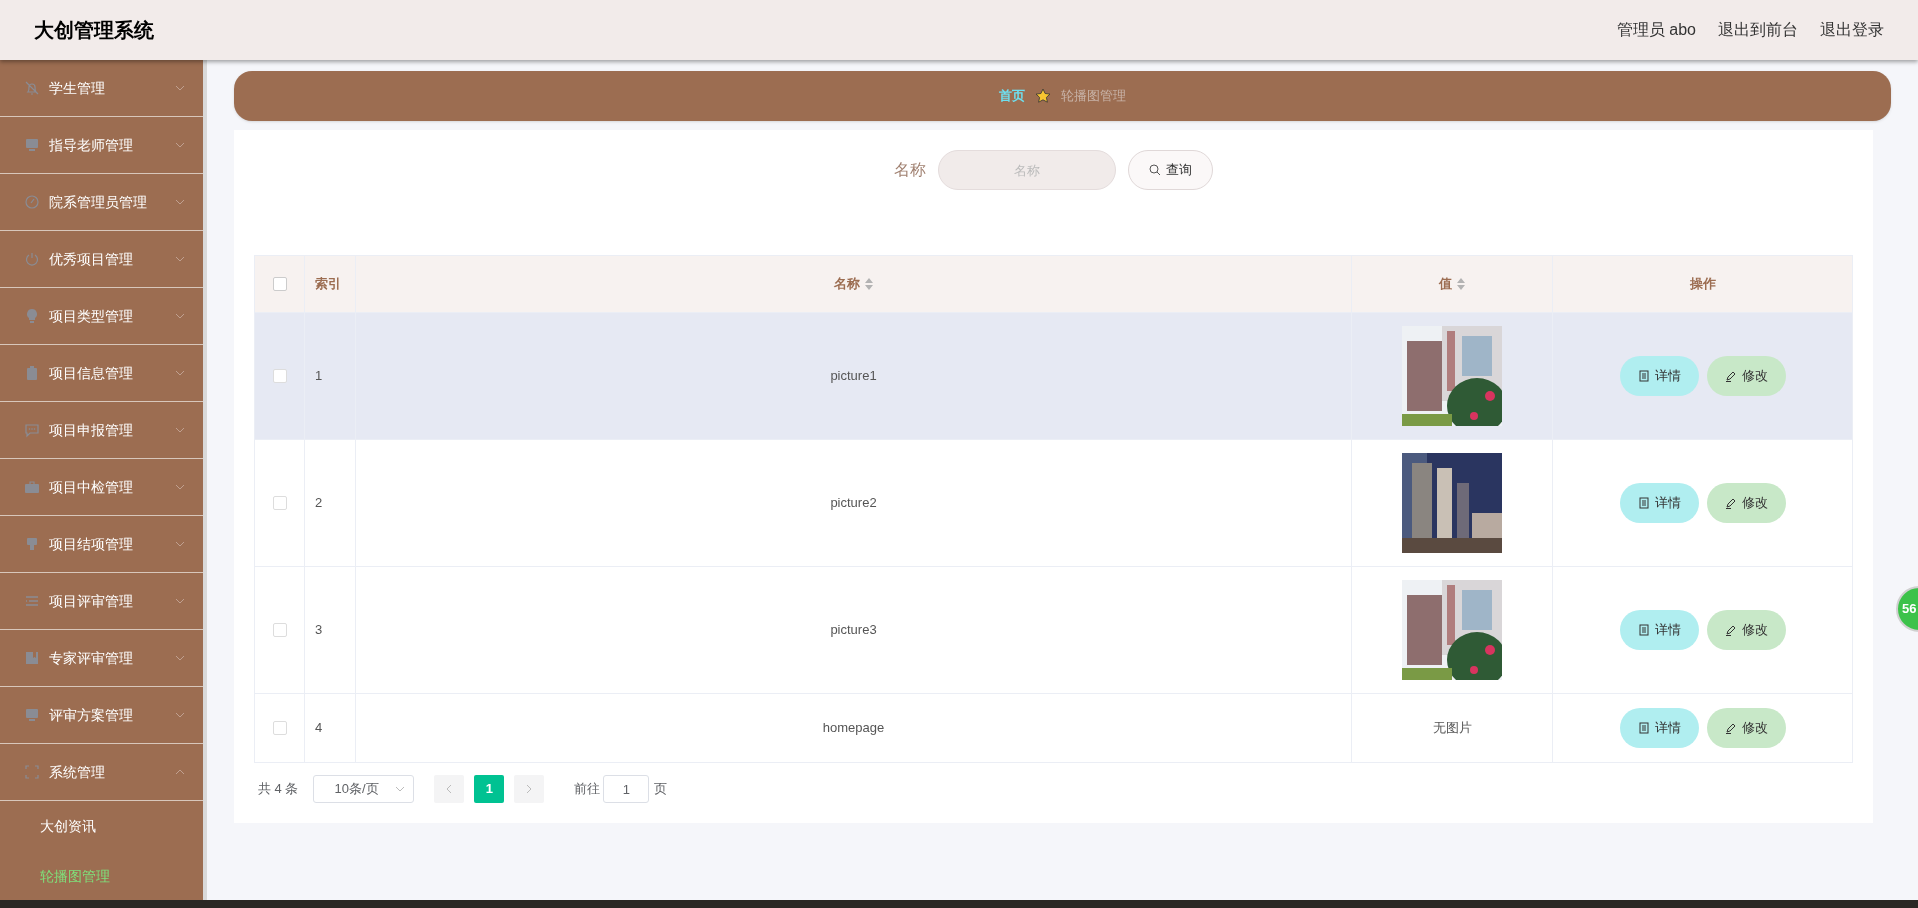  Describe the element at coordinates (32, 88) in the screenshot. I see `bell-icon` at that location.